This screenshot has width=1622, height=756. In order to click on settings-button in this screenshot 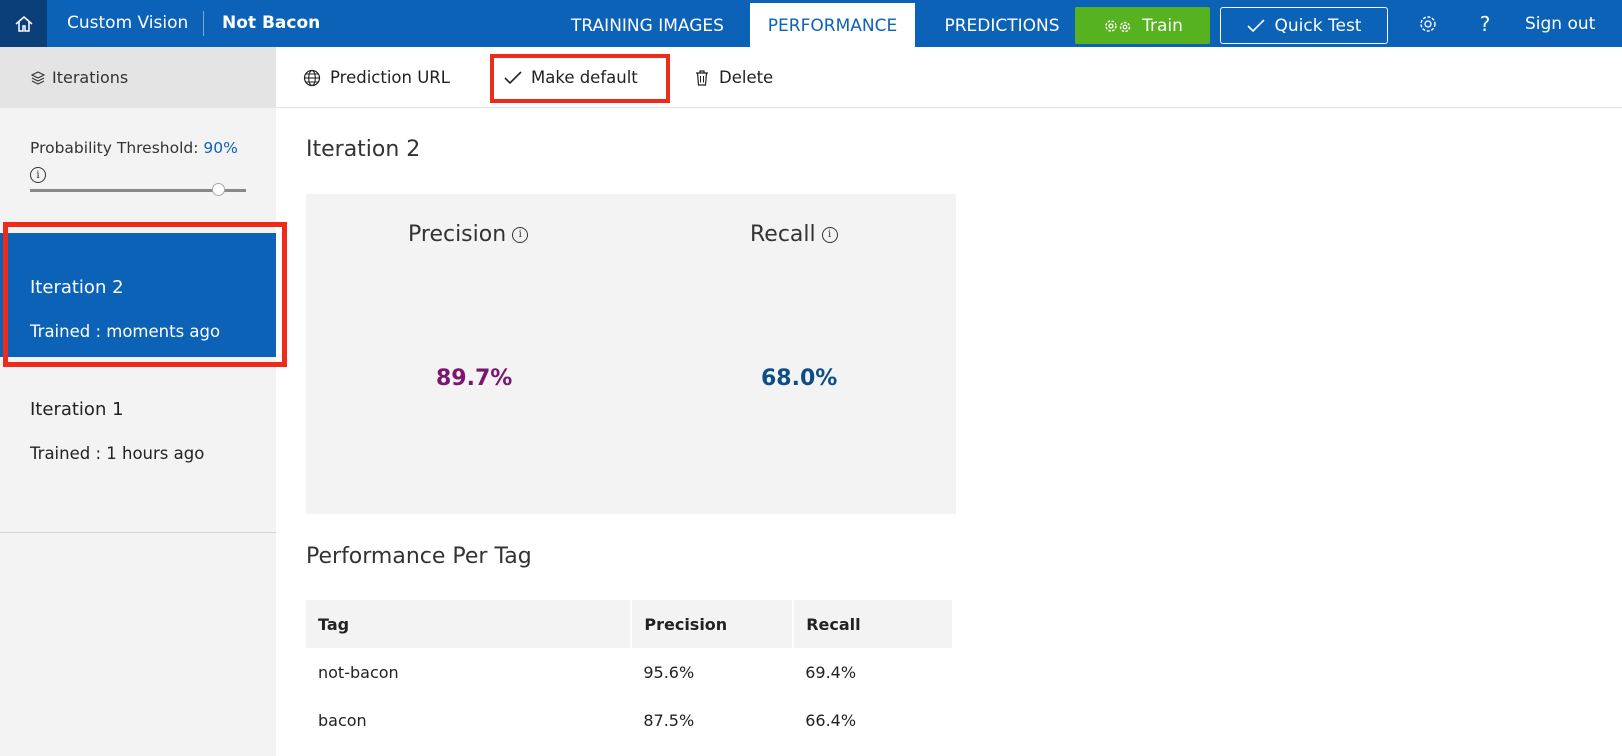, I will do `click(1428, 23)`.